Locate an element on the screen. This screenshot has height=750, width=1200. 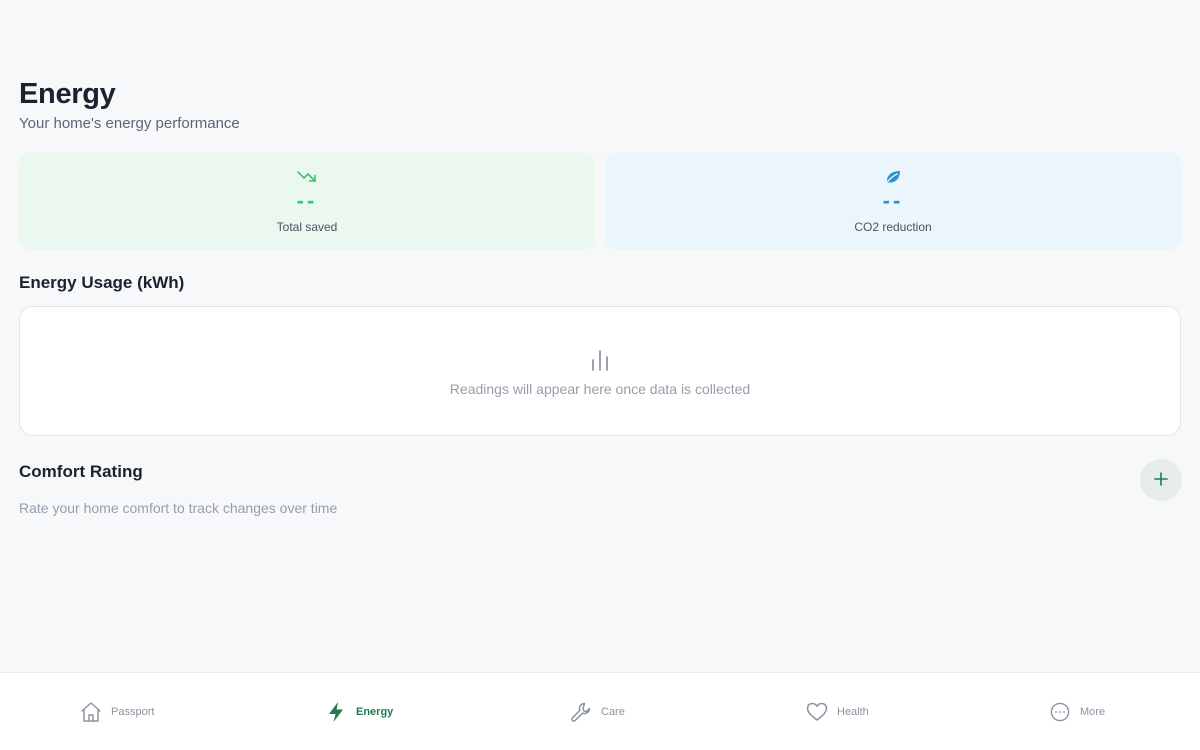
co2-reduction-card: -- CO2 reduction is located at coordinates (893, 201).